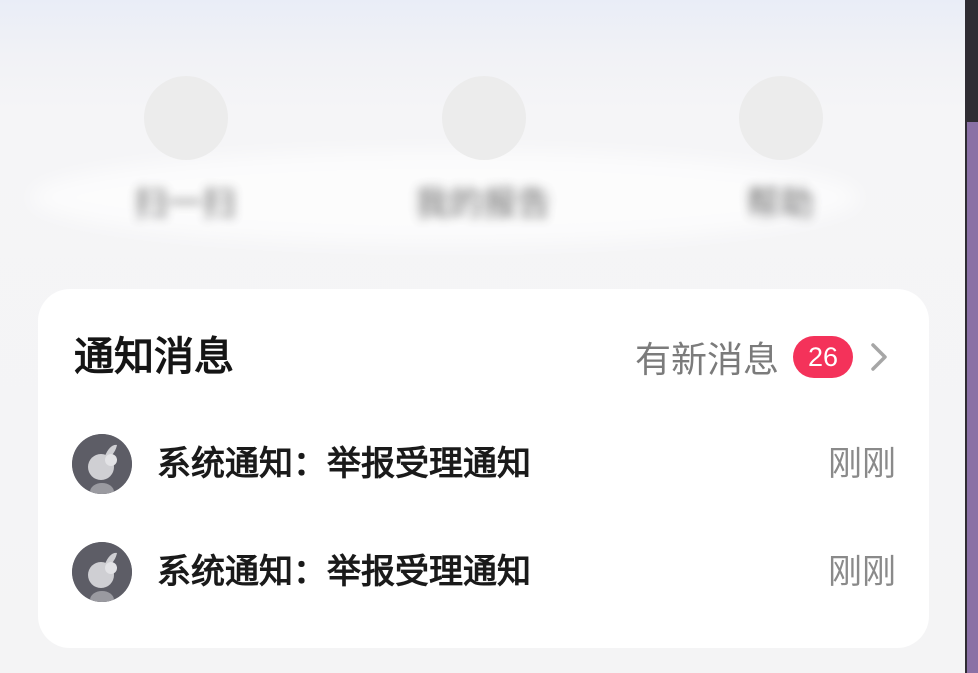 This screenshot has width=978, height=673. What do you see at coordinates (972, 397) in the screenshot?
I see `scrollbar-thumb` at bounding box center [972, 397].